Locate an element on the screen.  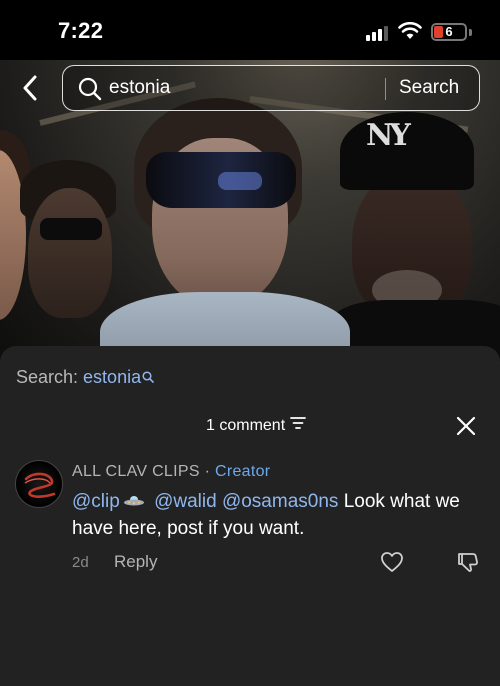
close-icon is located at coordinates (466, 426).